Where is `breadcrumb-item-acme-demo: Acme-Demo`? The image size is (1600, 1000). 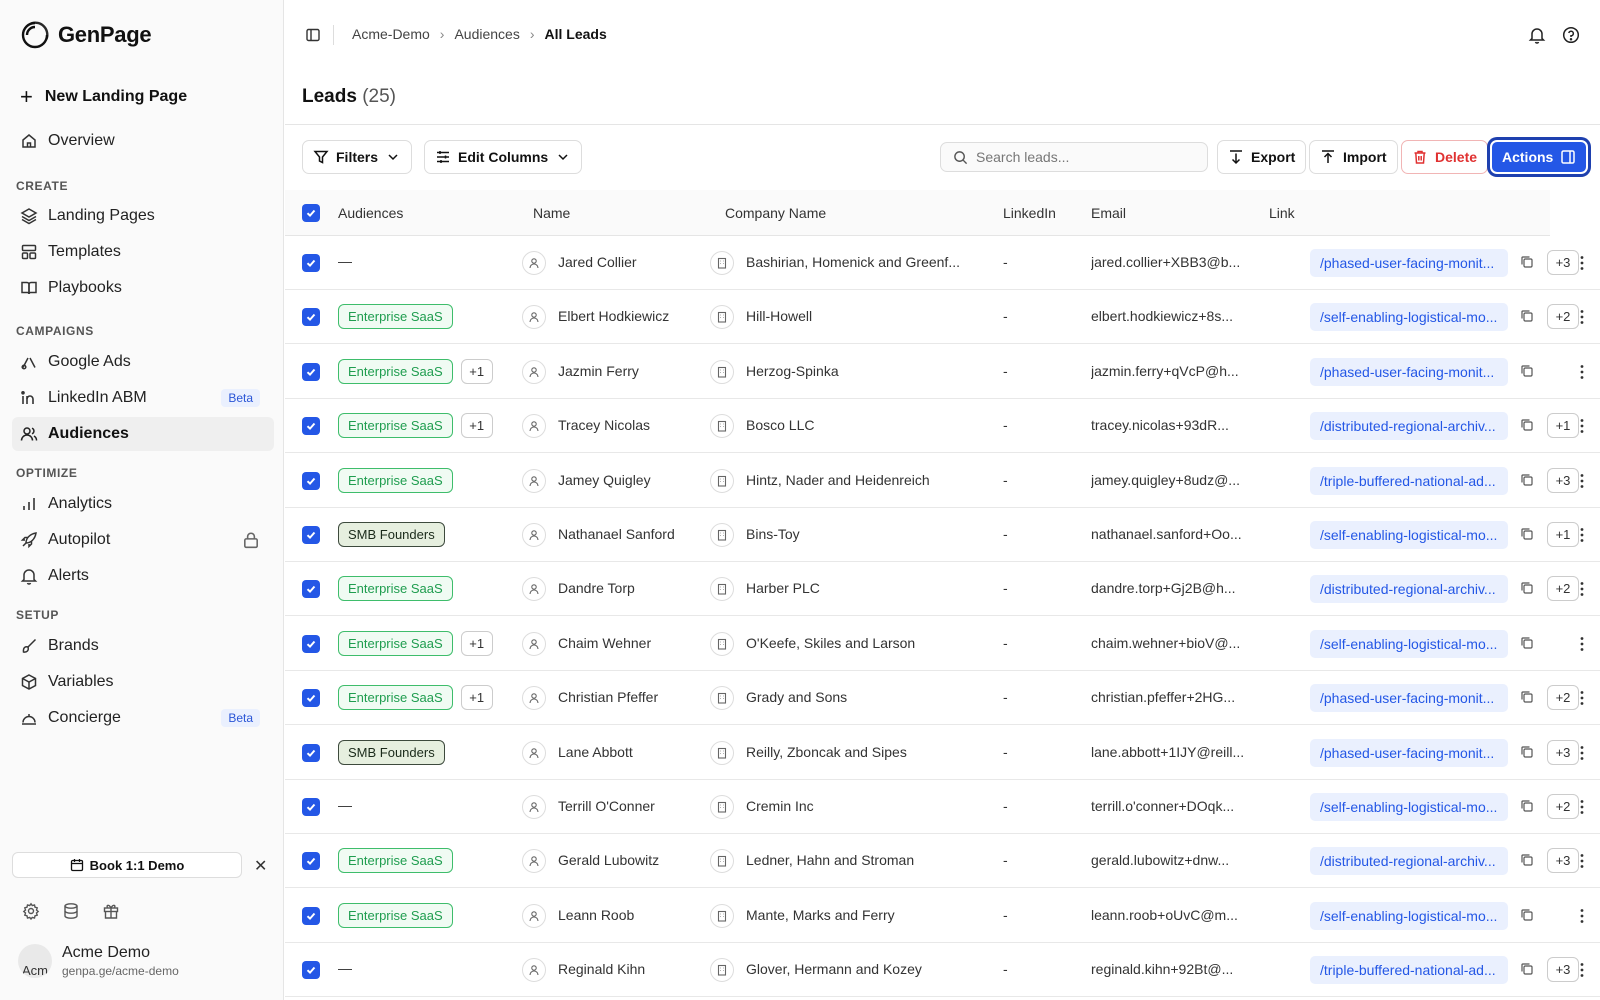 breadcrumb-item-acme-demo: Acme-Demo is located at coordinates (391, 34).